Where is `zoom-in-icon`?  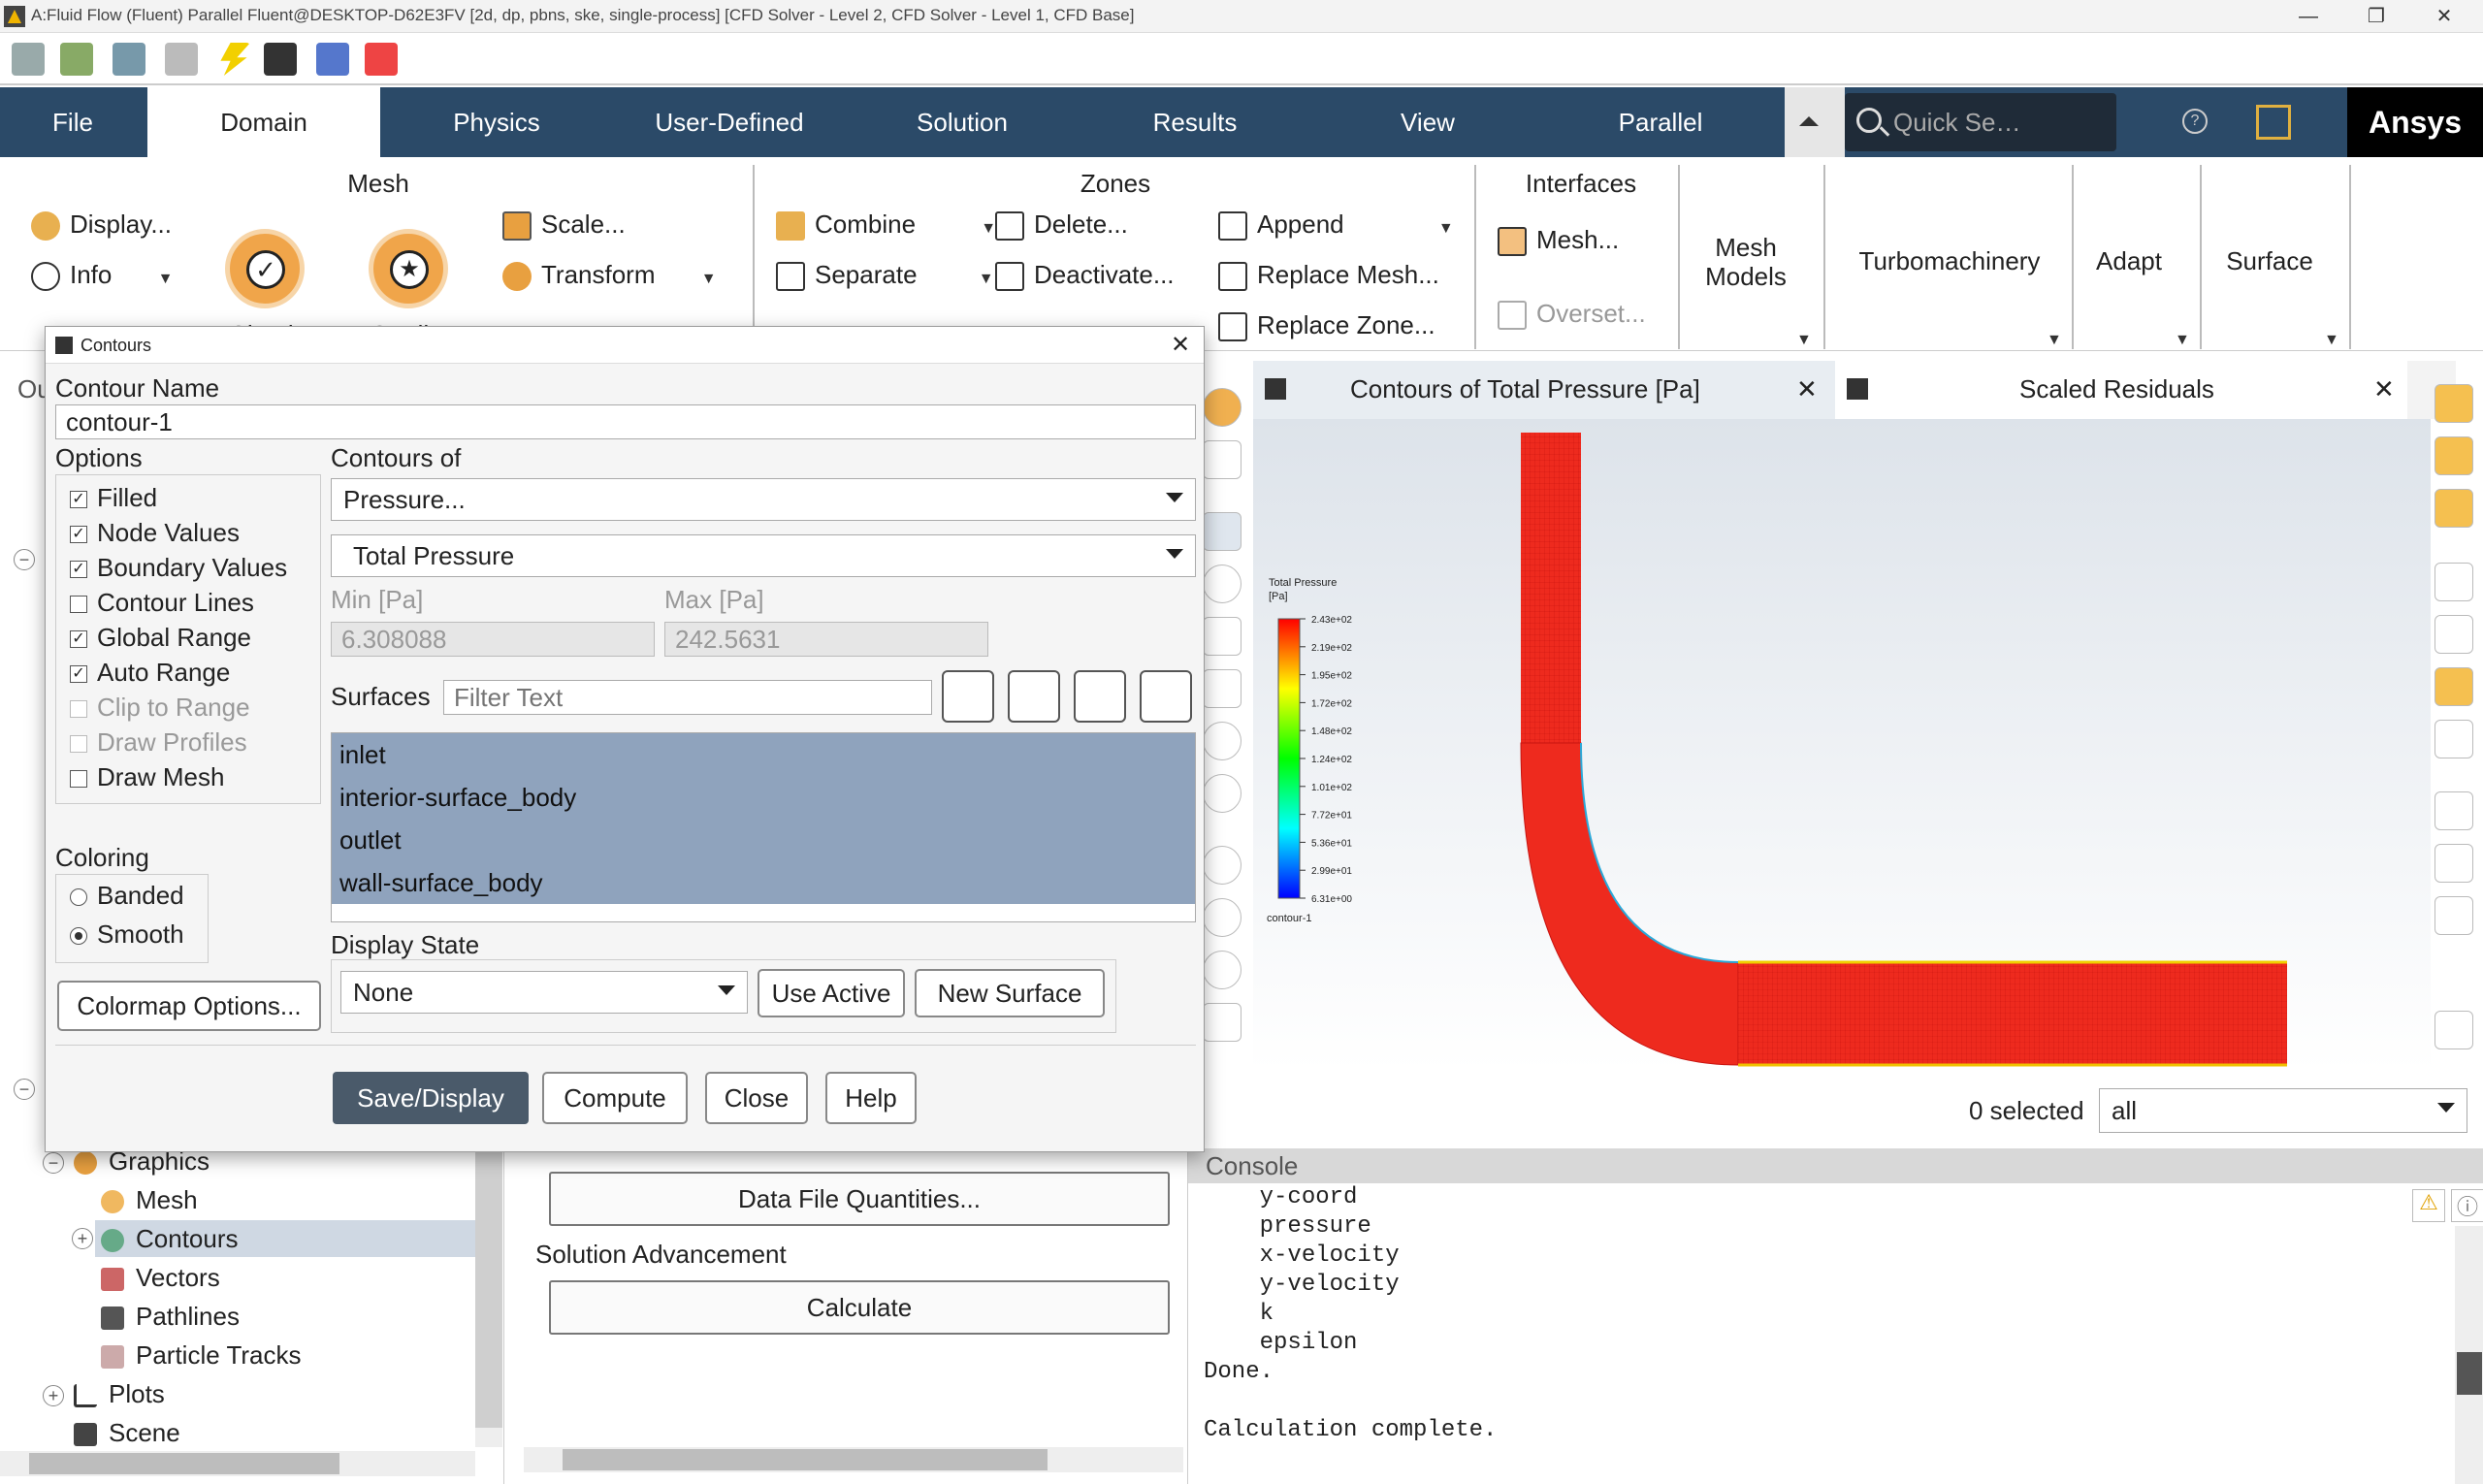 zoom-in-icon is located at coordinates (1223, 689).